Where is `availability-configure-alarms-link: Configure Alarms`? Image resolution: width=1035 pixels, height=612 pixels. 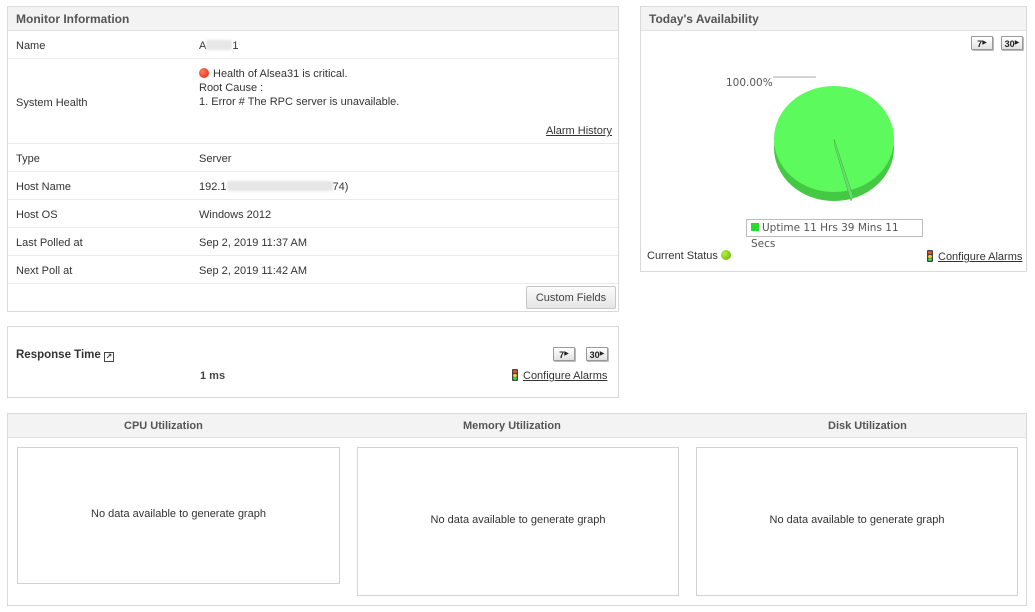
availability-configure-alarms-link: Configure Alarms is located at coordinates (974, 256).